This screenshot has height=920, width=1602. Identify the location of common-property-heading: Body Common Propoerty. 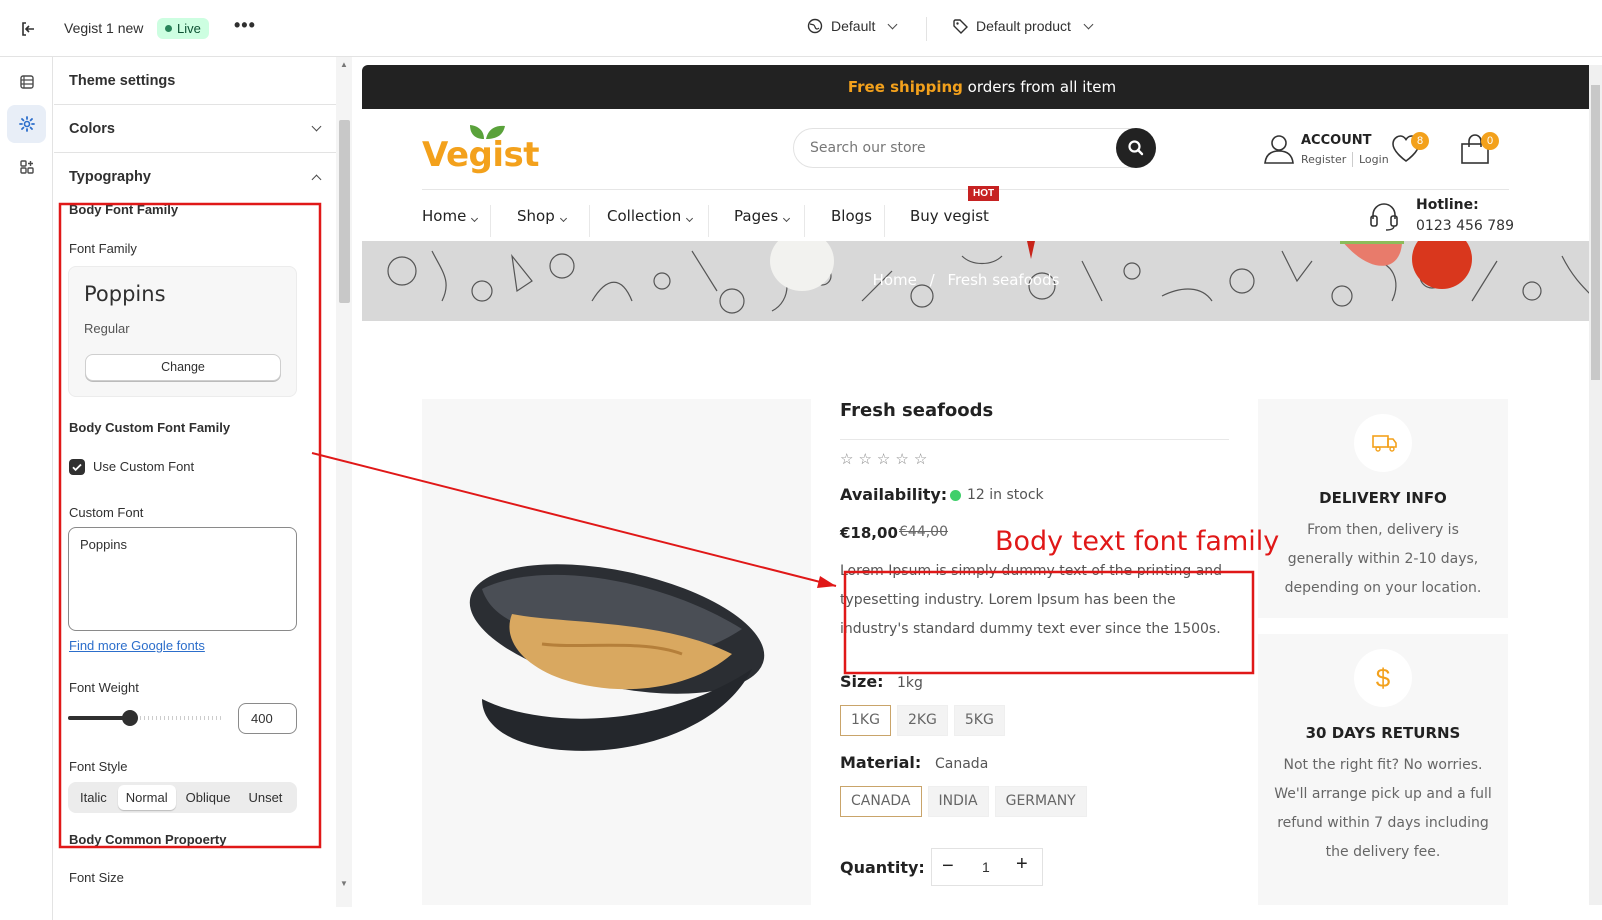
(148, 839).